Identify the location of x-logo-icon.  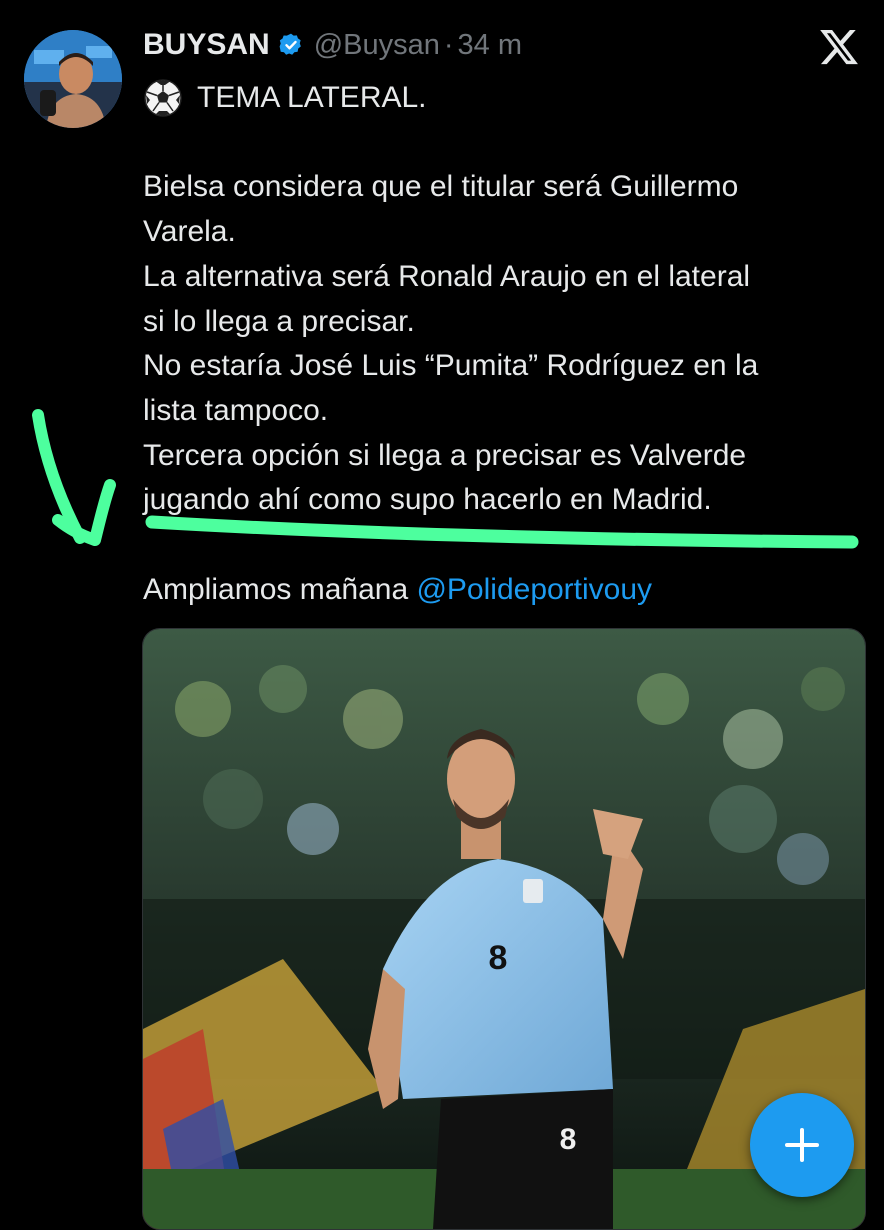
(839, 47).